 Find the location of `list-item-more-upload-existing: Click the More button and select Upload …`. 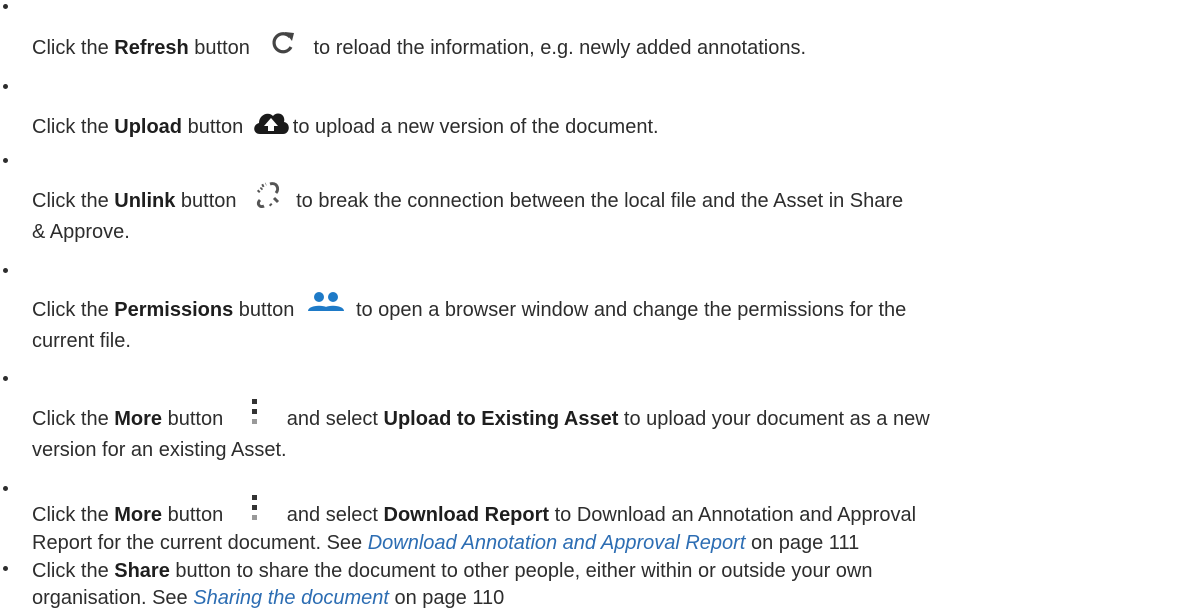

list-item-more-upload-existing: Click the More button and select Upload … is located at coordinates (481, 414).